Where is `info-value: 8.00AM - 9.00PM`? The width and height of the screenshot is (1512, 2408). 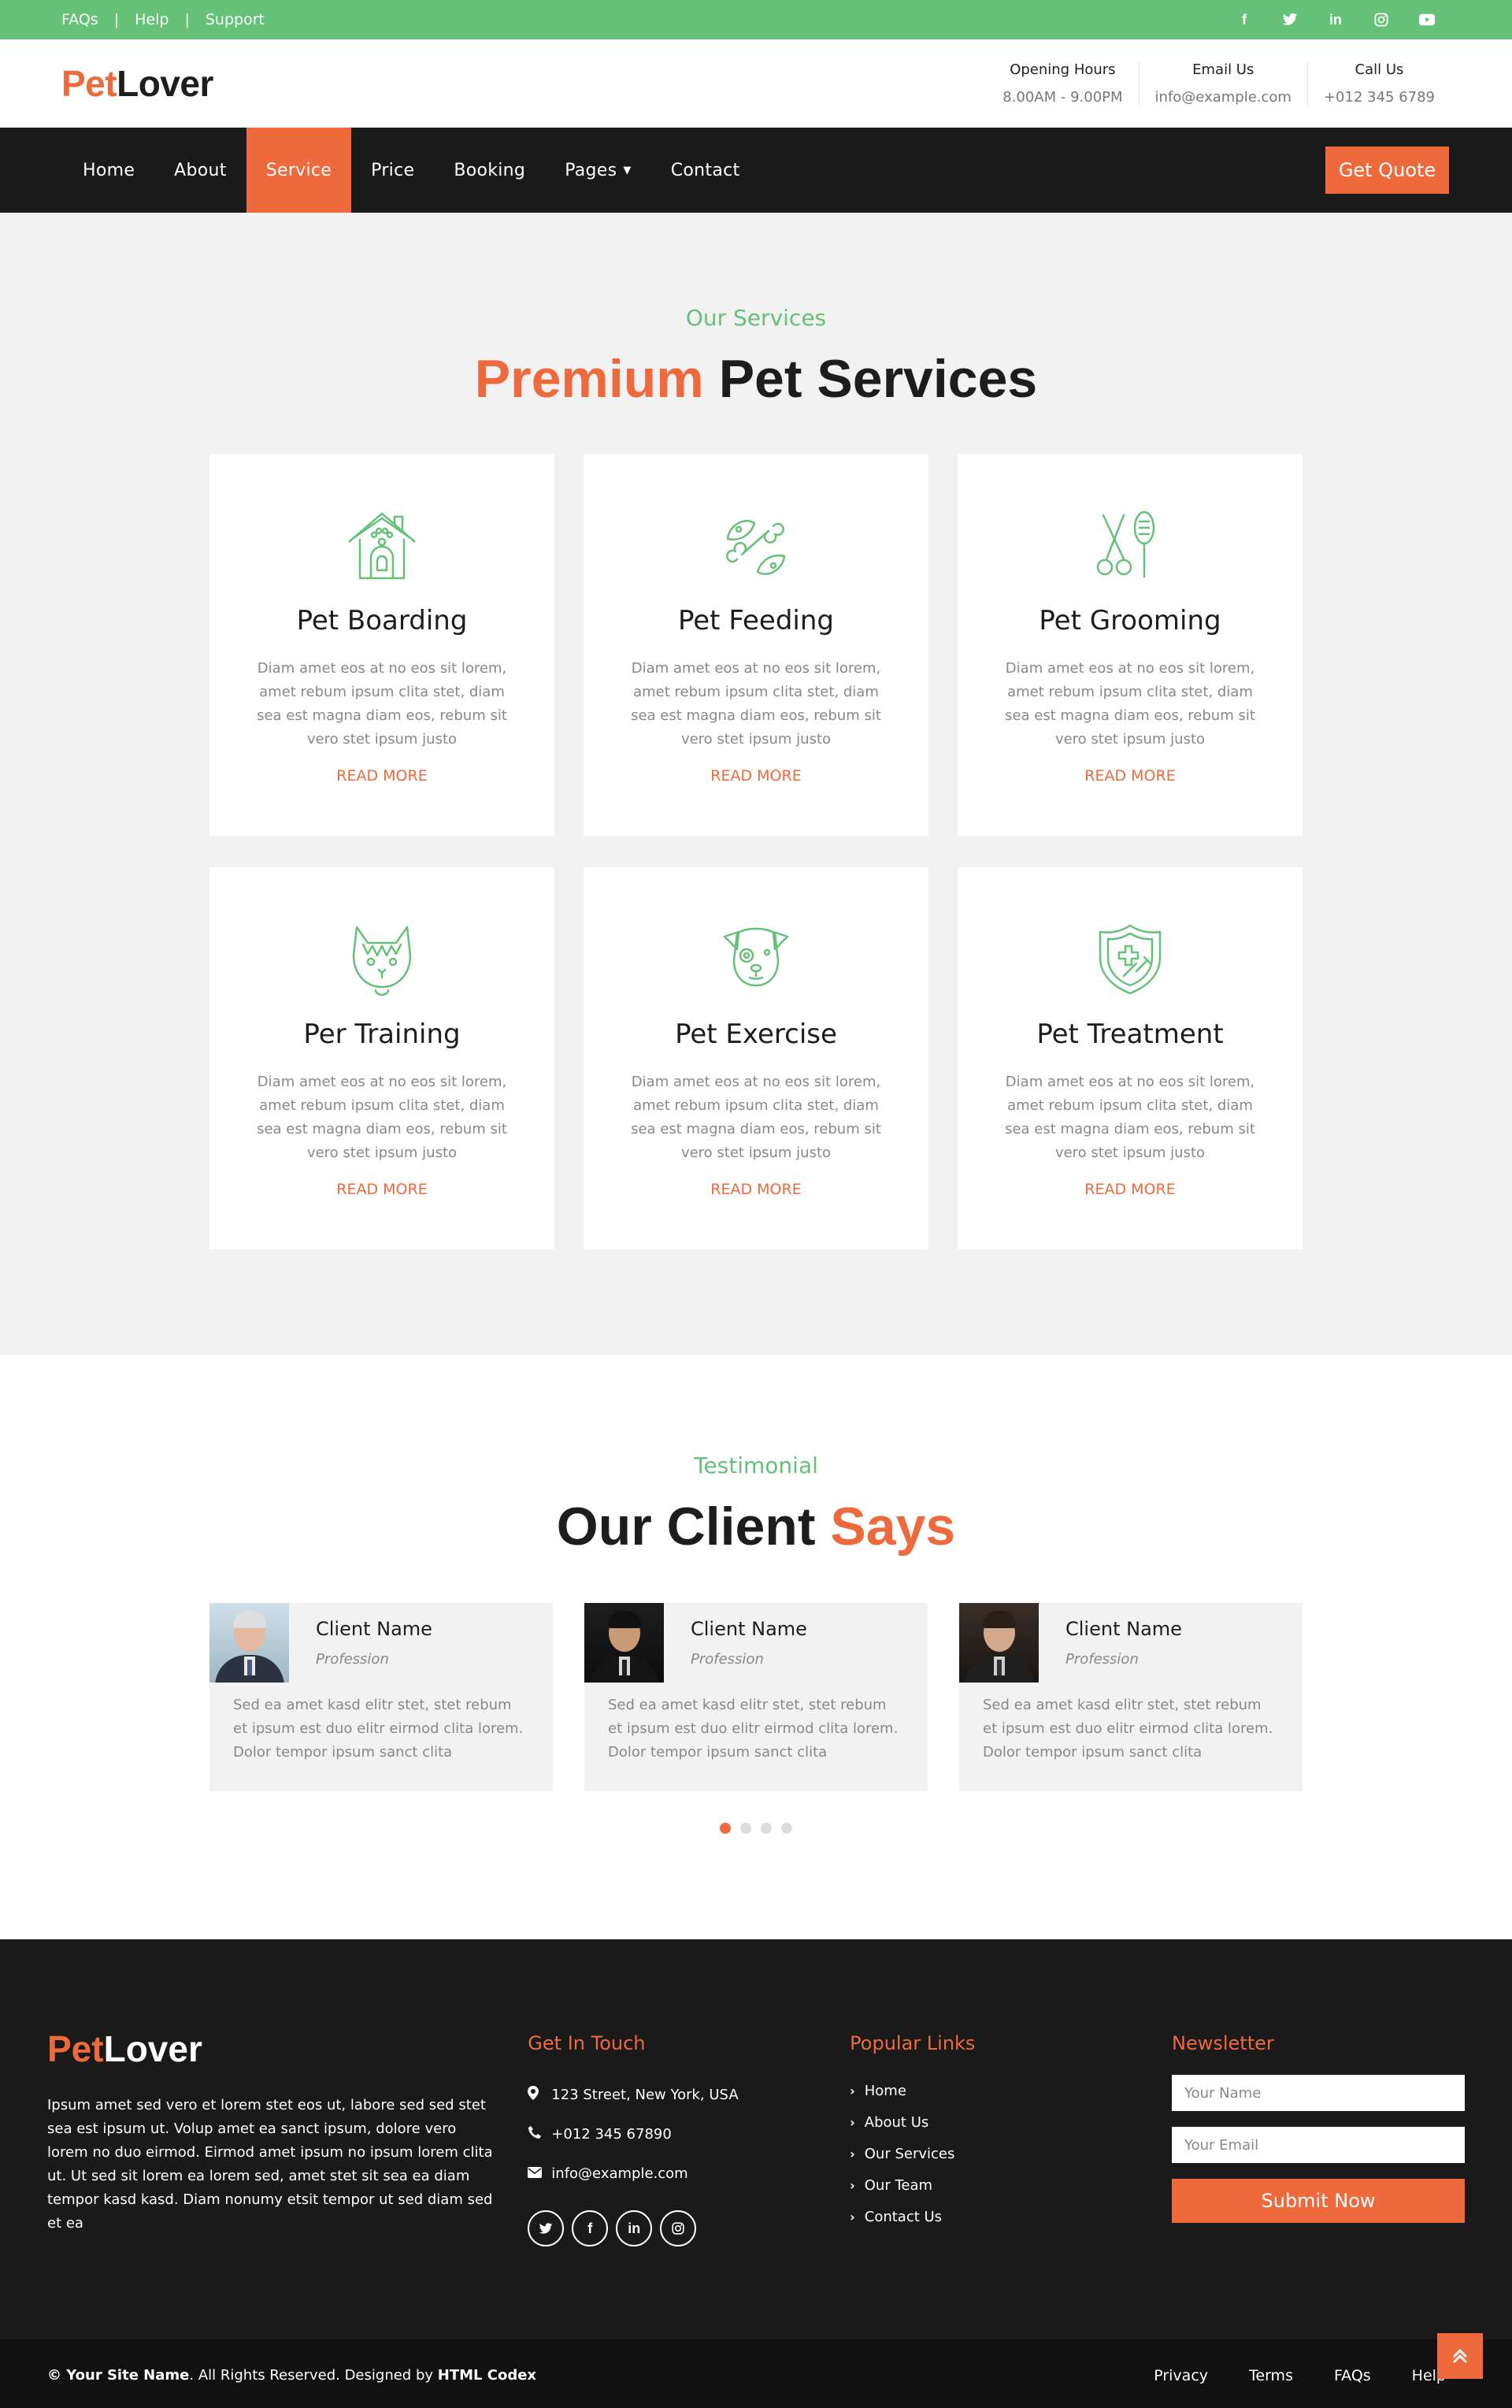
info-value: 8.00AM - 9.00PM is located at coordinates (1062, 97).